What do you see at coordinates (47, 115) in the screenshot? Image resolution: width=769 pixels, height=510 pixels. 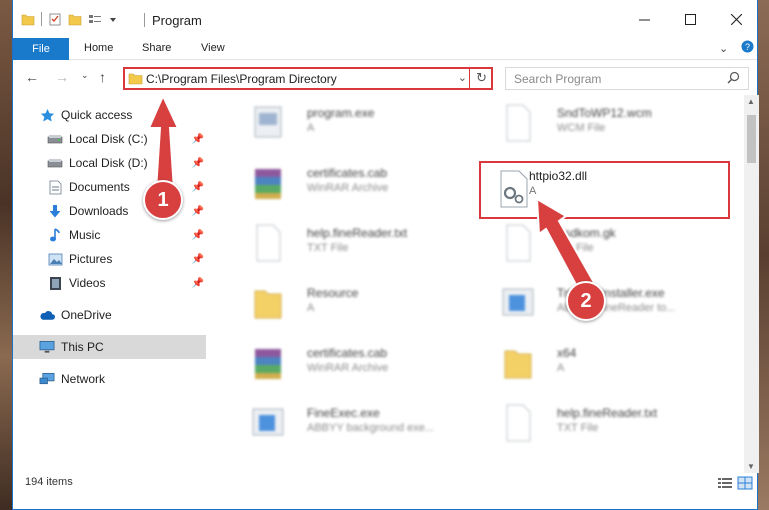 I see `star-icon` at bounding box center [47, 115].